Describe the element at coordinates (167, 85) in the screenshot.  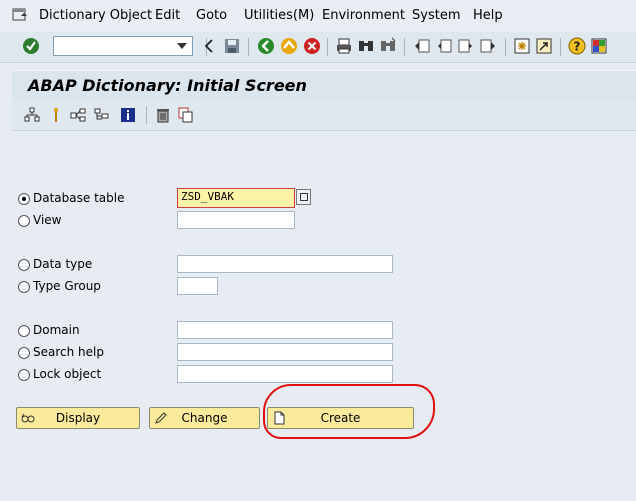
I see `page-title: ABAP Dictionary: Initial Screen` at that location.